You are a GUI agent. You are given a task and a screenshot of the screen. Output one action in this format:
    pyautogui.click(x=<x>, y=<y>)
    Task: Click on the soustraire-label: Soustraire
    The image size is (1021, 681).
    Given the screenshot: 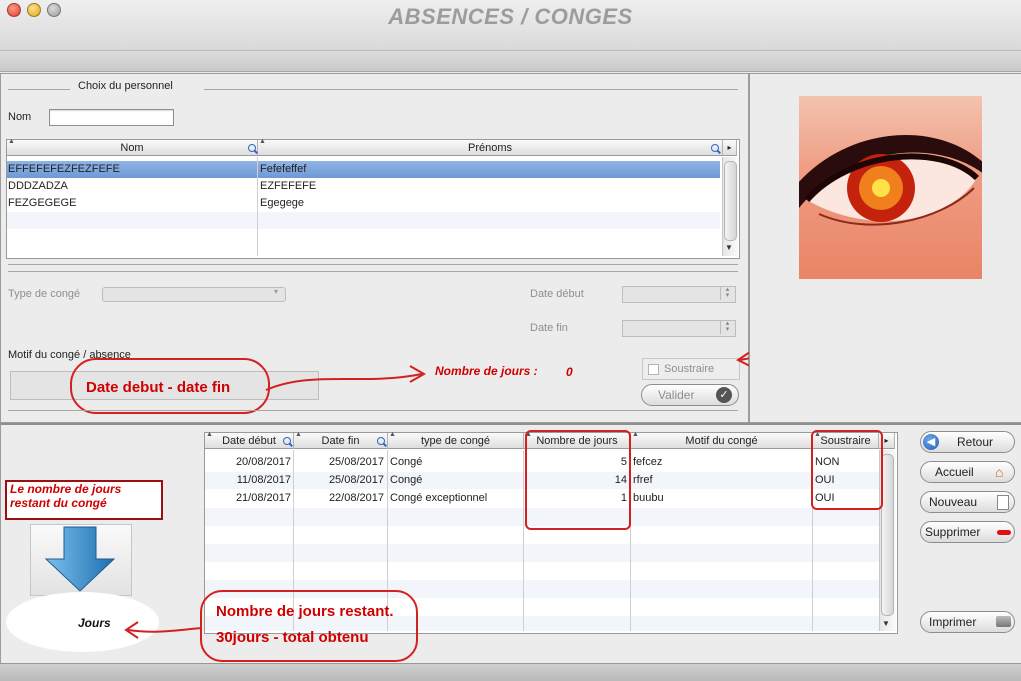 What is the action you would take?
    pyautogui.click(x=689, y=369)
    